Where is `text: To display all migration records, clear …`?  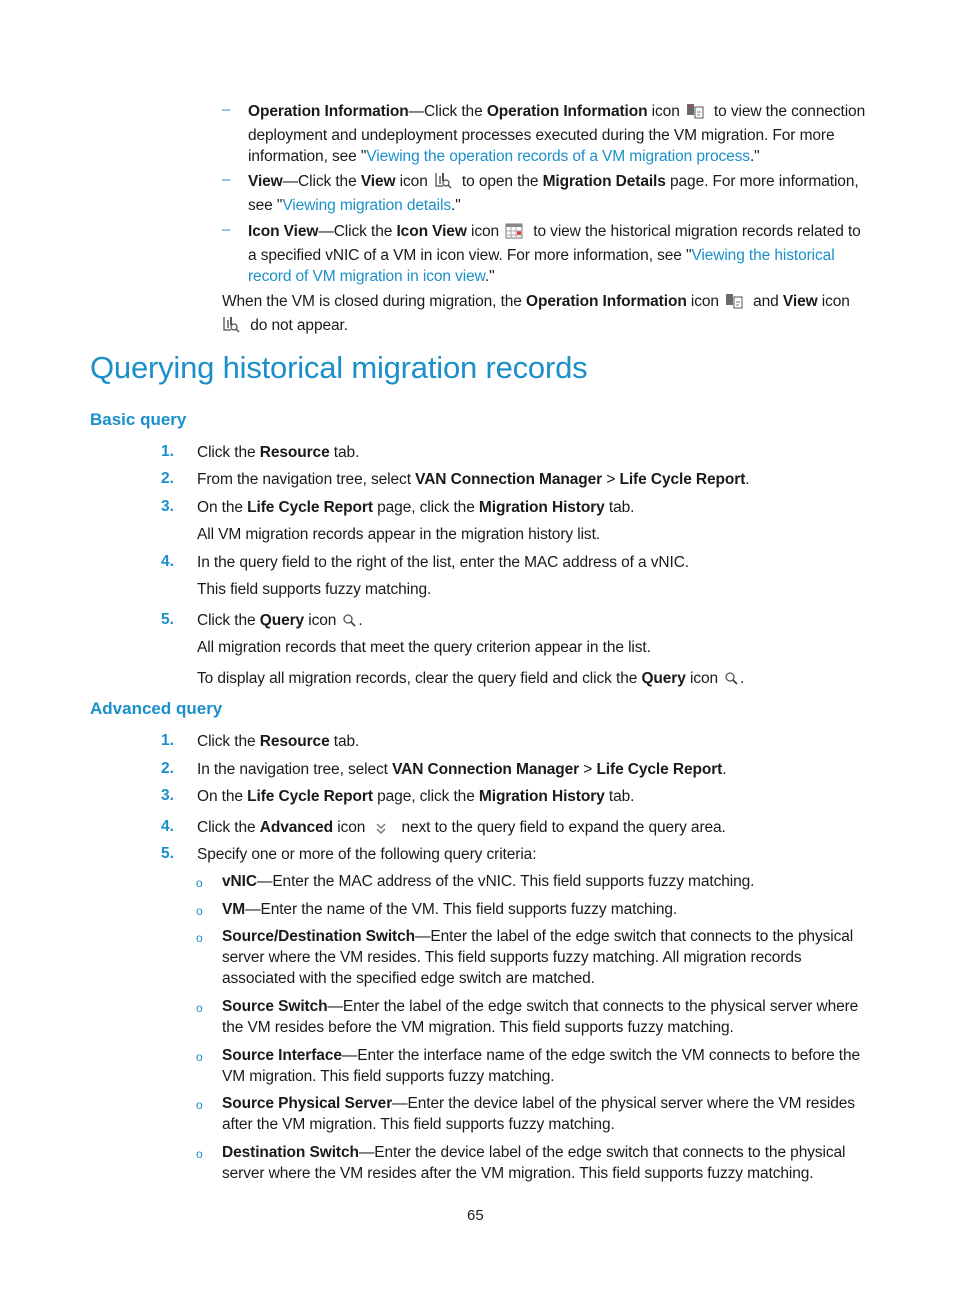 text: To display all migration records, clear … is located at coordinates (419, 678).